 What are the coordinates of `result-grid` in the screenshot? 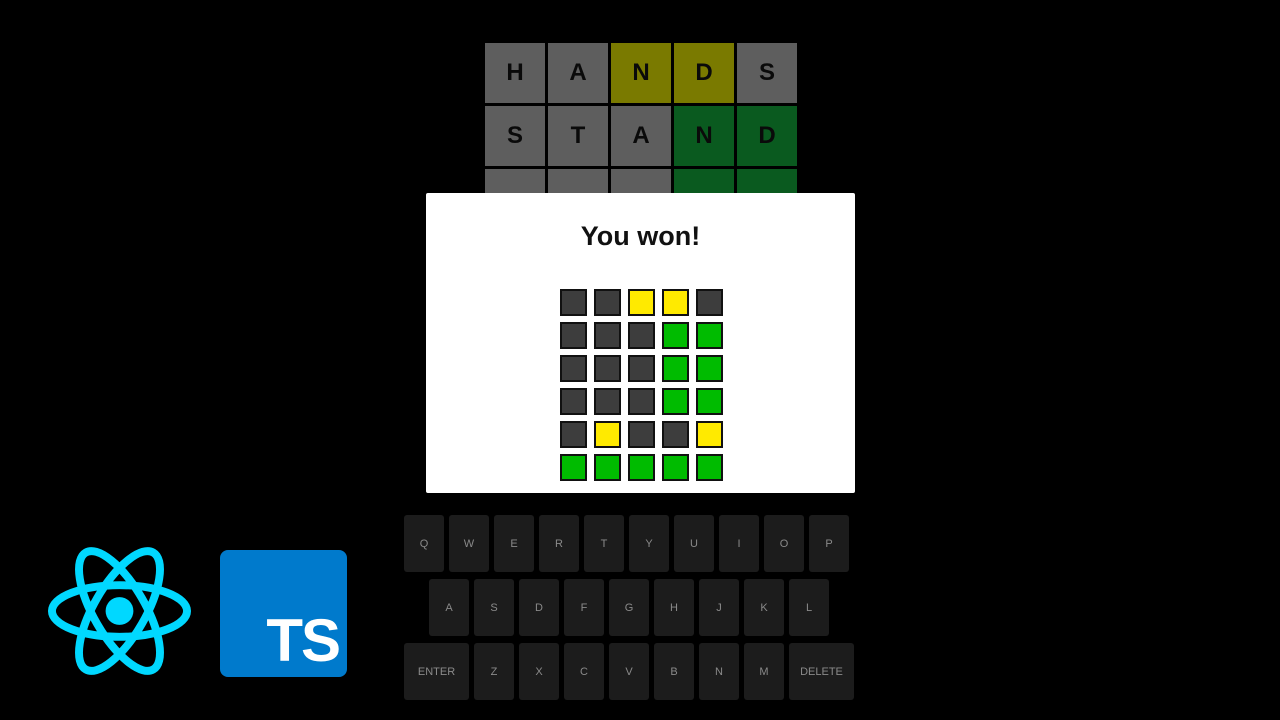 It's located at (641, 388).